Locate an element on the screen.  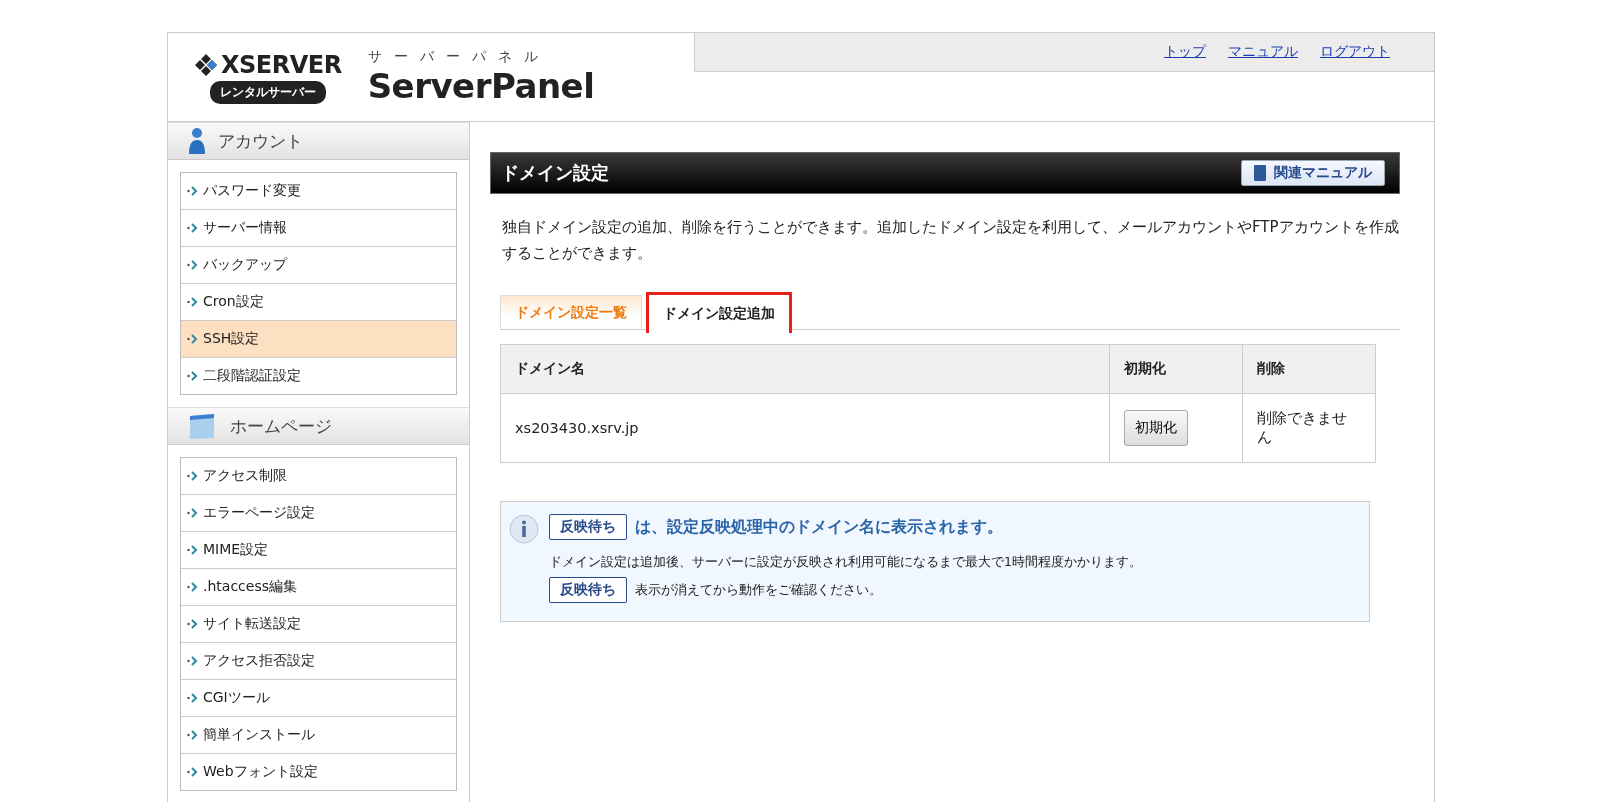
book-icon is located at coordinates (1260, 173).